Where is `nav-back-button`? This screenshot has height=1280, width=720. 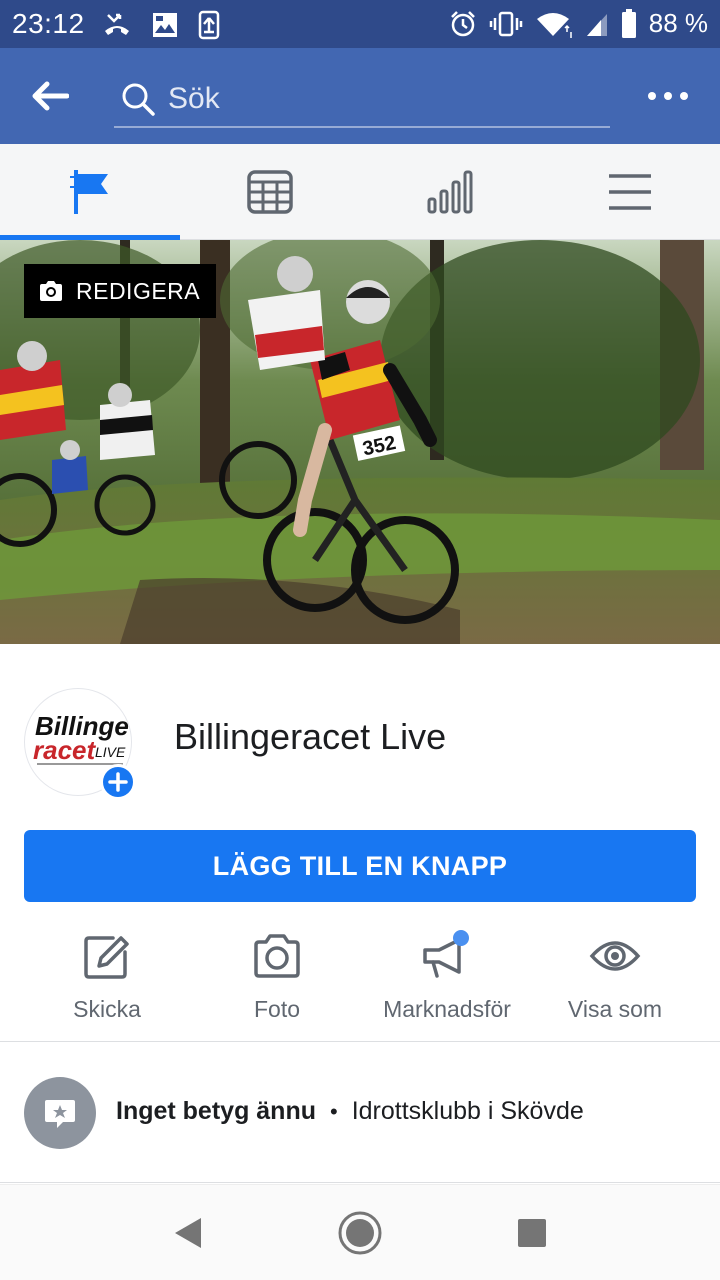 nav-back-button is located at coordinates (188, 1233).